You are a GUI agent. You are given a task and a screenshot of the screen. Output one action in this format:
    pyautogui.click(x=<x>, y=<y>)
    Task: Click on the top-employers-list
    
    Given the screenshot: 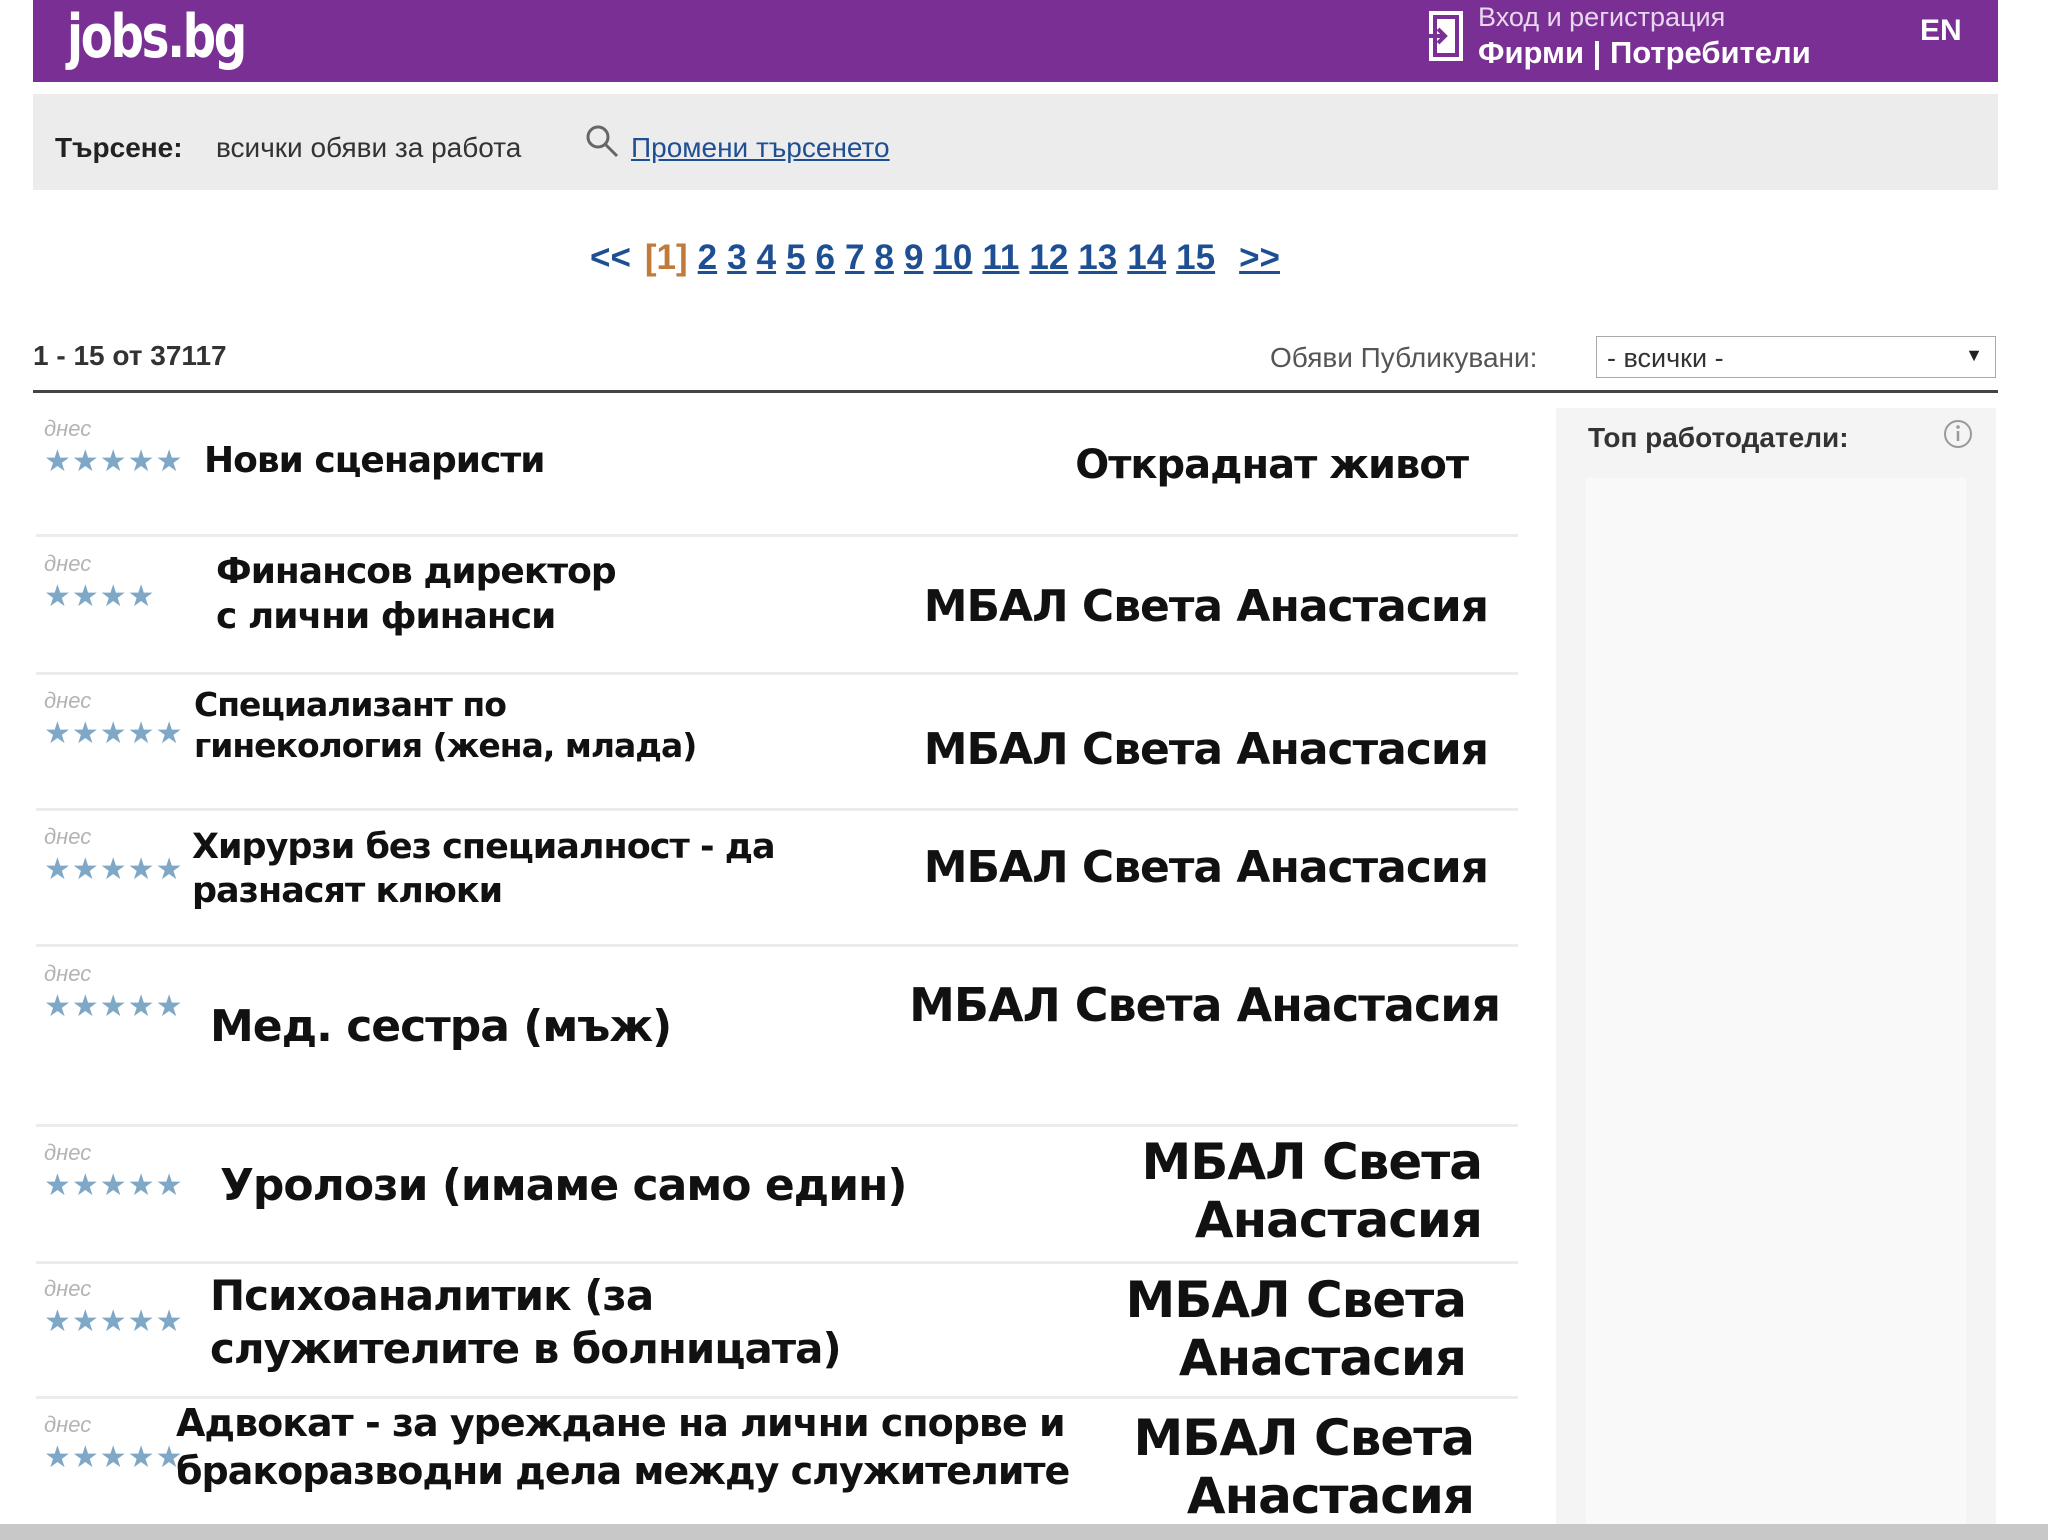 What is the action you would take?
    pyautogui.click(x=1776, y=1009)
    